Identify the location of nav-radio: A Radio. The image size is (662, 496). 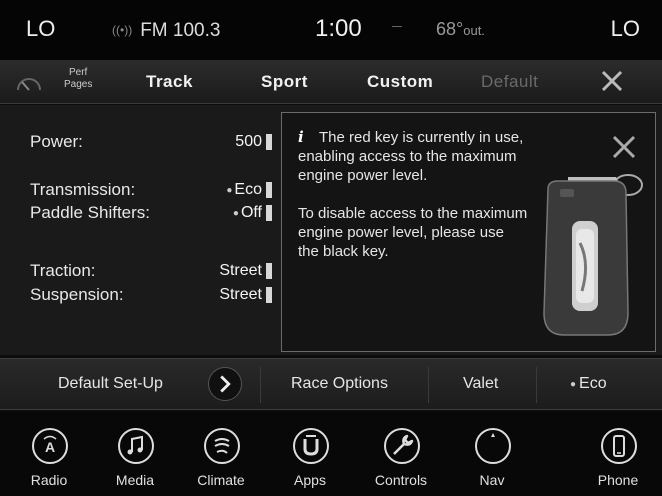
(49, 454).